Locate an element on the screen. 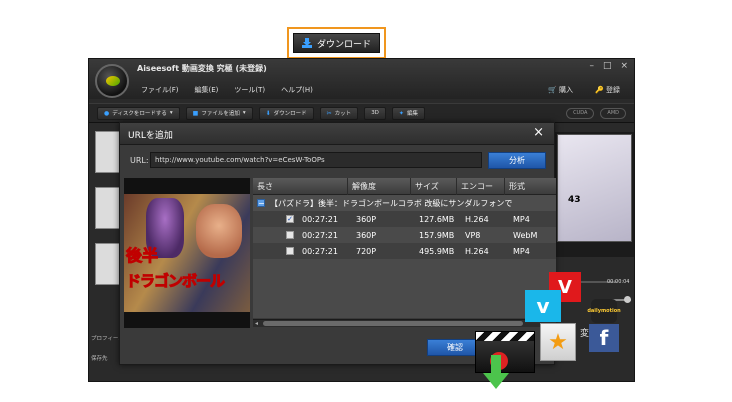 Image resolution: width=732 pixels, height=402 pixels. add-file-button: ■ ファイルを追加 ▾ is located at coordinates (219, 113).